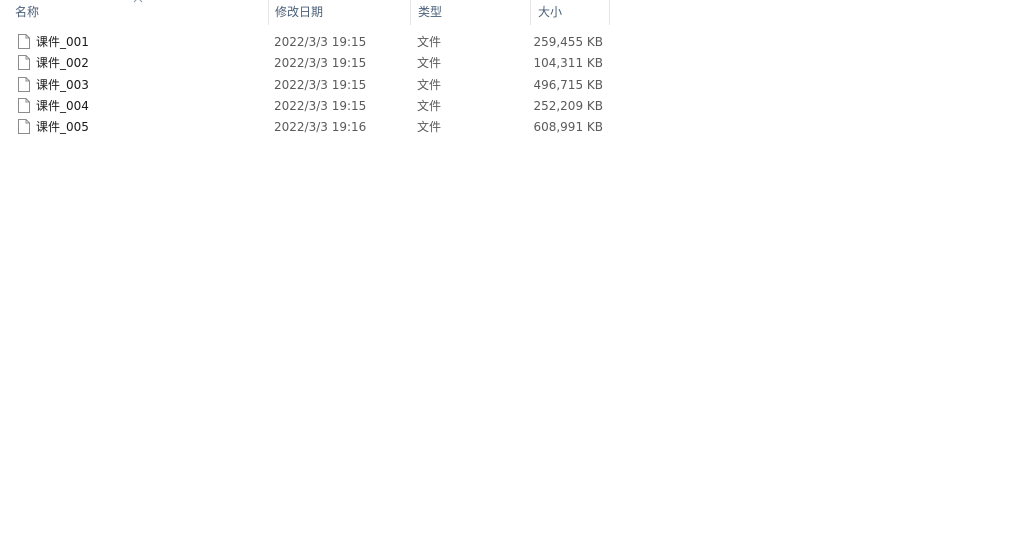 This screenshot has width=1024, height=554. I want to click on file-size: 496,715 KB, so click(568, 84).